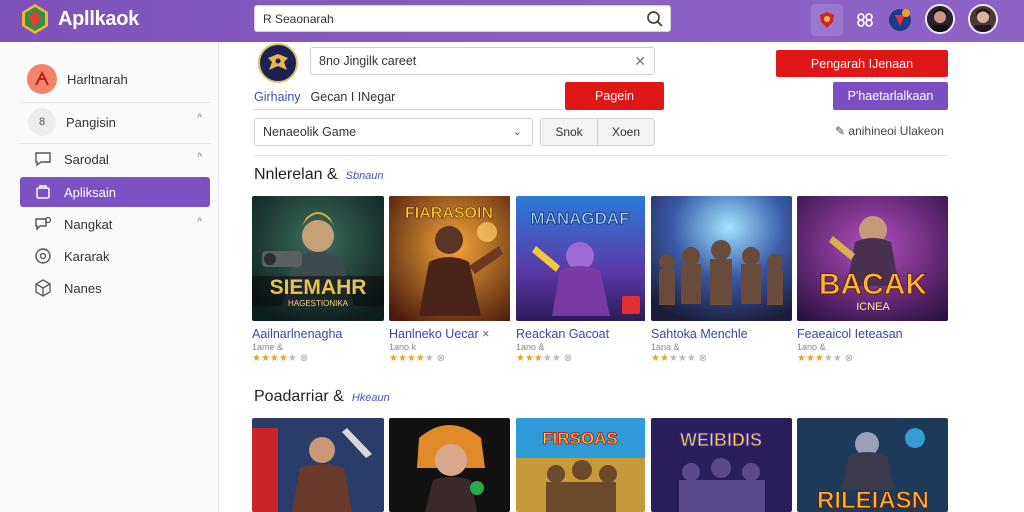 The image size is (1024, 512). Describe the element at coordinates (277, 97) in the screenshot. I see `filter-link: Girhainy` at that location.